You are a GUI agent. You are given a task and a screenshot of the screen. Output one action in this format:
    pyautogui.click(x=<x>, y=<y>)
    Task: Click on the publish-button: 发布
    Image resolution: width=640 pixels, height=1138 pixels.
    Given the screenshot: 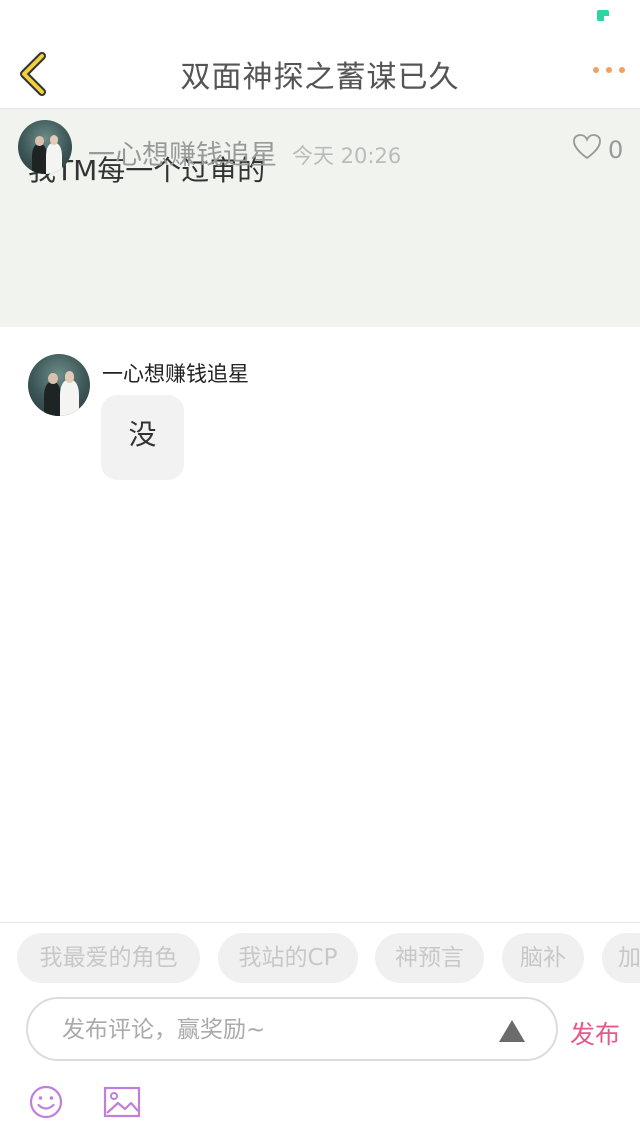 What is the action you would take?
    pyautogui.click(x=595, y=1033)
    